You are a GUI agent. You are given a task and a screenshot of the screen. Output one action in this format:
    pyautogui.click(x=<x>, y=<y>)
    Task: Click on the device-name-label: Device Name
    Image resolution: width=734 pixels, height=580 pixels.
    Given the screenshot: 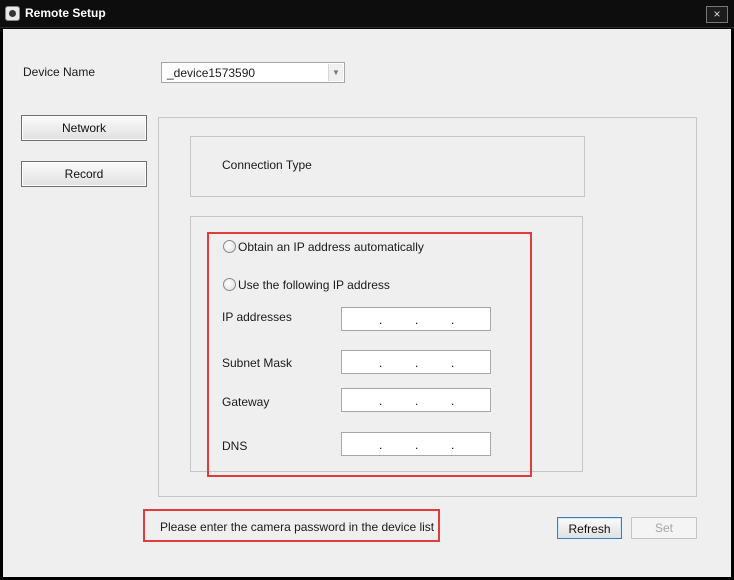 What is the action you would take?
    pyautogui.click(x=59, y=72)
    